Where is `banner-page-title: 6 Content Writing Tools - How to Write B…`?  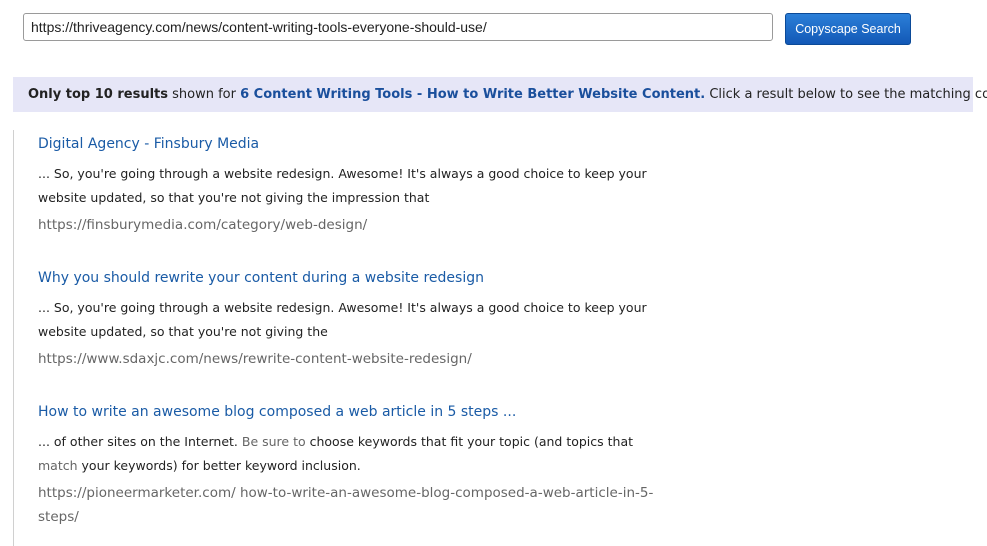 banner-page-title: 6 Content Writing Tools - How to Write B… is located at coordinates (473, 94).